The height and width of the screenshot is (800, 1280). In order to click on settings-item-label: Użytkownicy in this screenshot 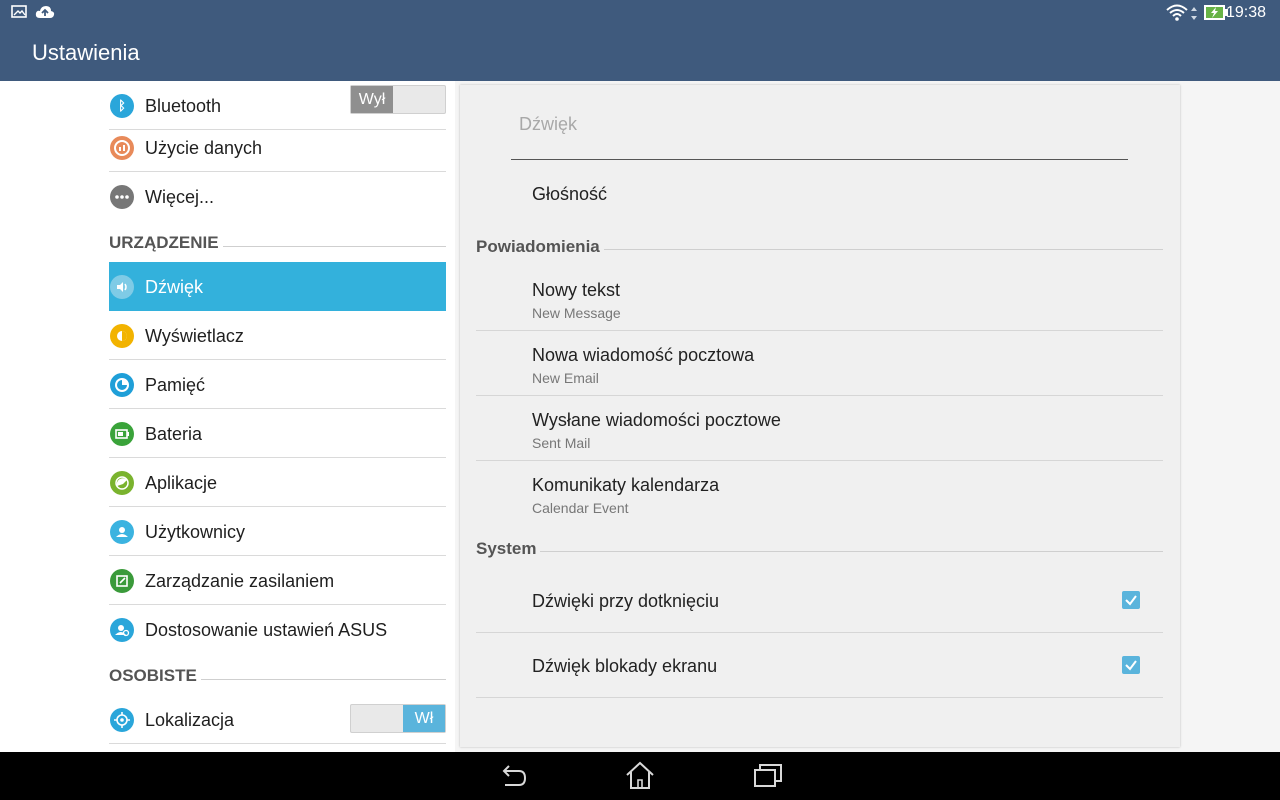, I will do `click(195, 532)`.